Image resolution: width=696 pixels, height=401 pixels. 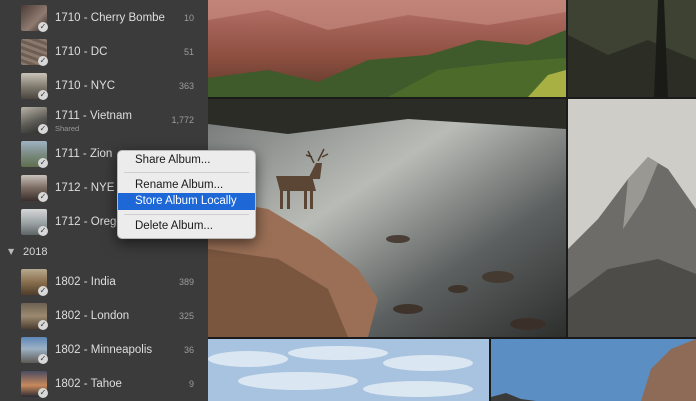 I want to click on album-row-1802-tahoe: ✓ 1802 - Tahoe 9, so click(x=104, y=384).